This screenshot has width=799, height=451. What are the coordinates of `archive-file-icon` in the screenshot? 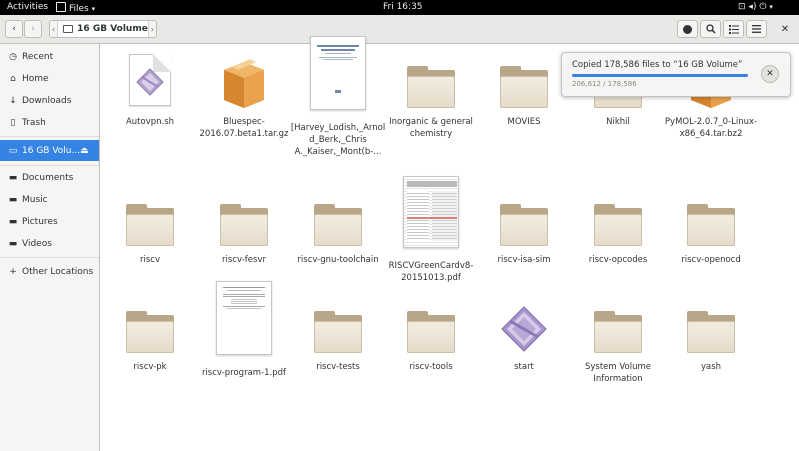 It's located at (244, 79).